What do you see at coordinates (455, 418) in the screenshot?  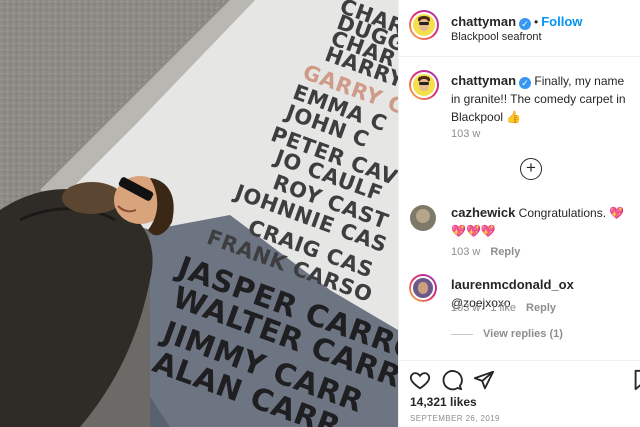 I see `post-date: SEPTEMBER 26, 2019` at bounding box center [455, 418].